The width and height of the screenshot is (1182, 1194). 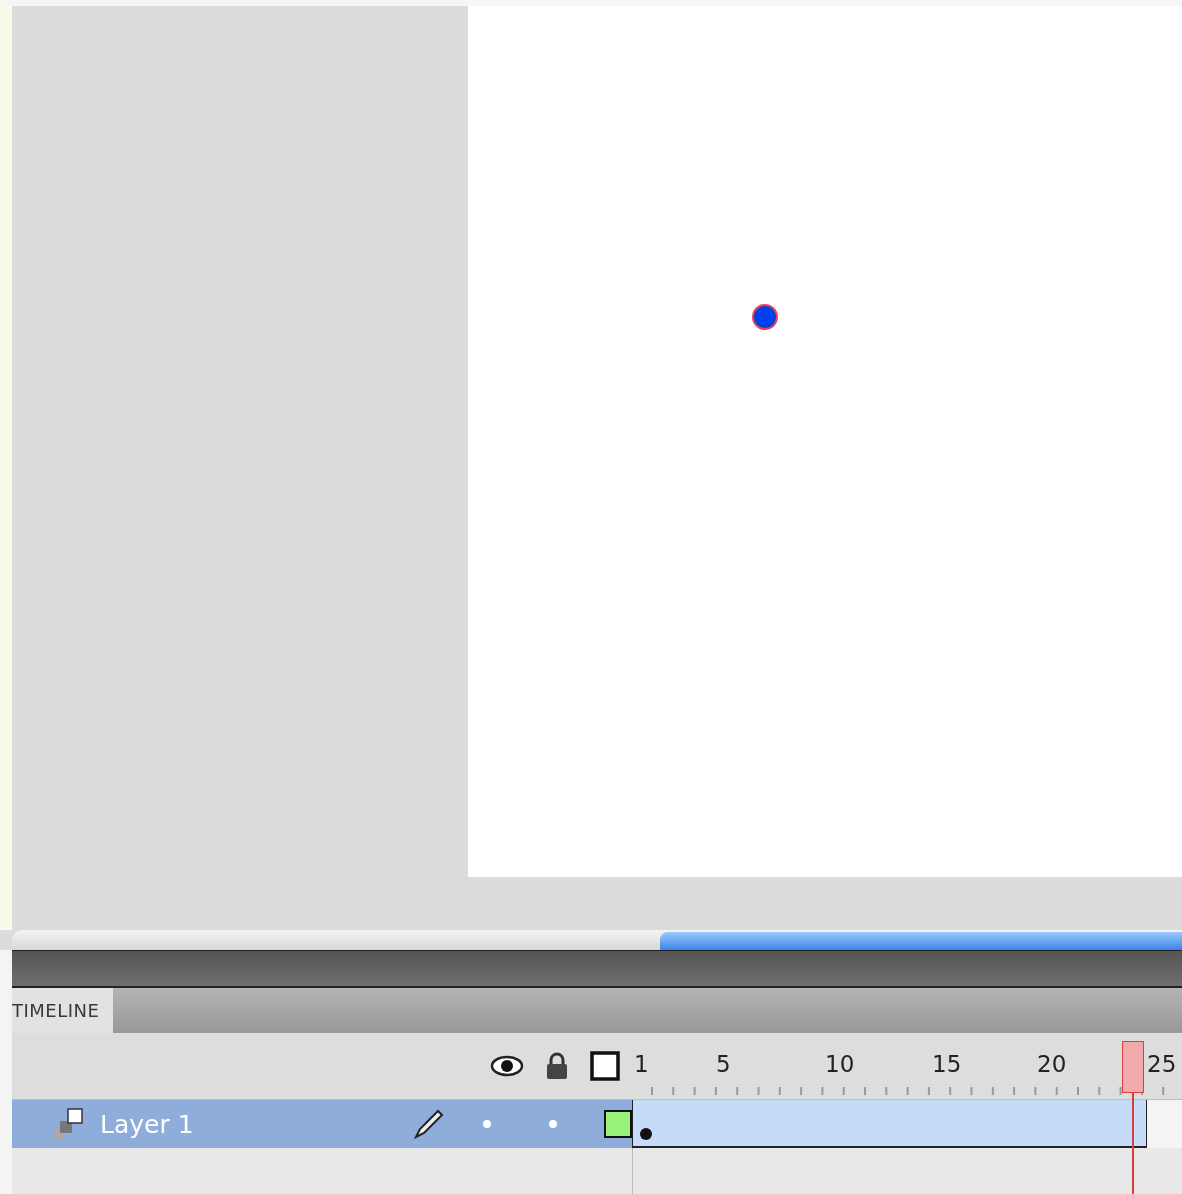 I want to click on eye-icon, so click(x=507, y=1066).